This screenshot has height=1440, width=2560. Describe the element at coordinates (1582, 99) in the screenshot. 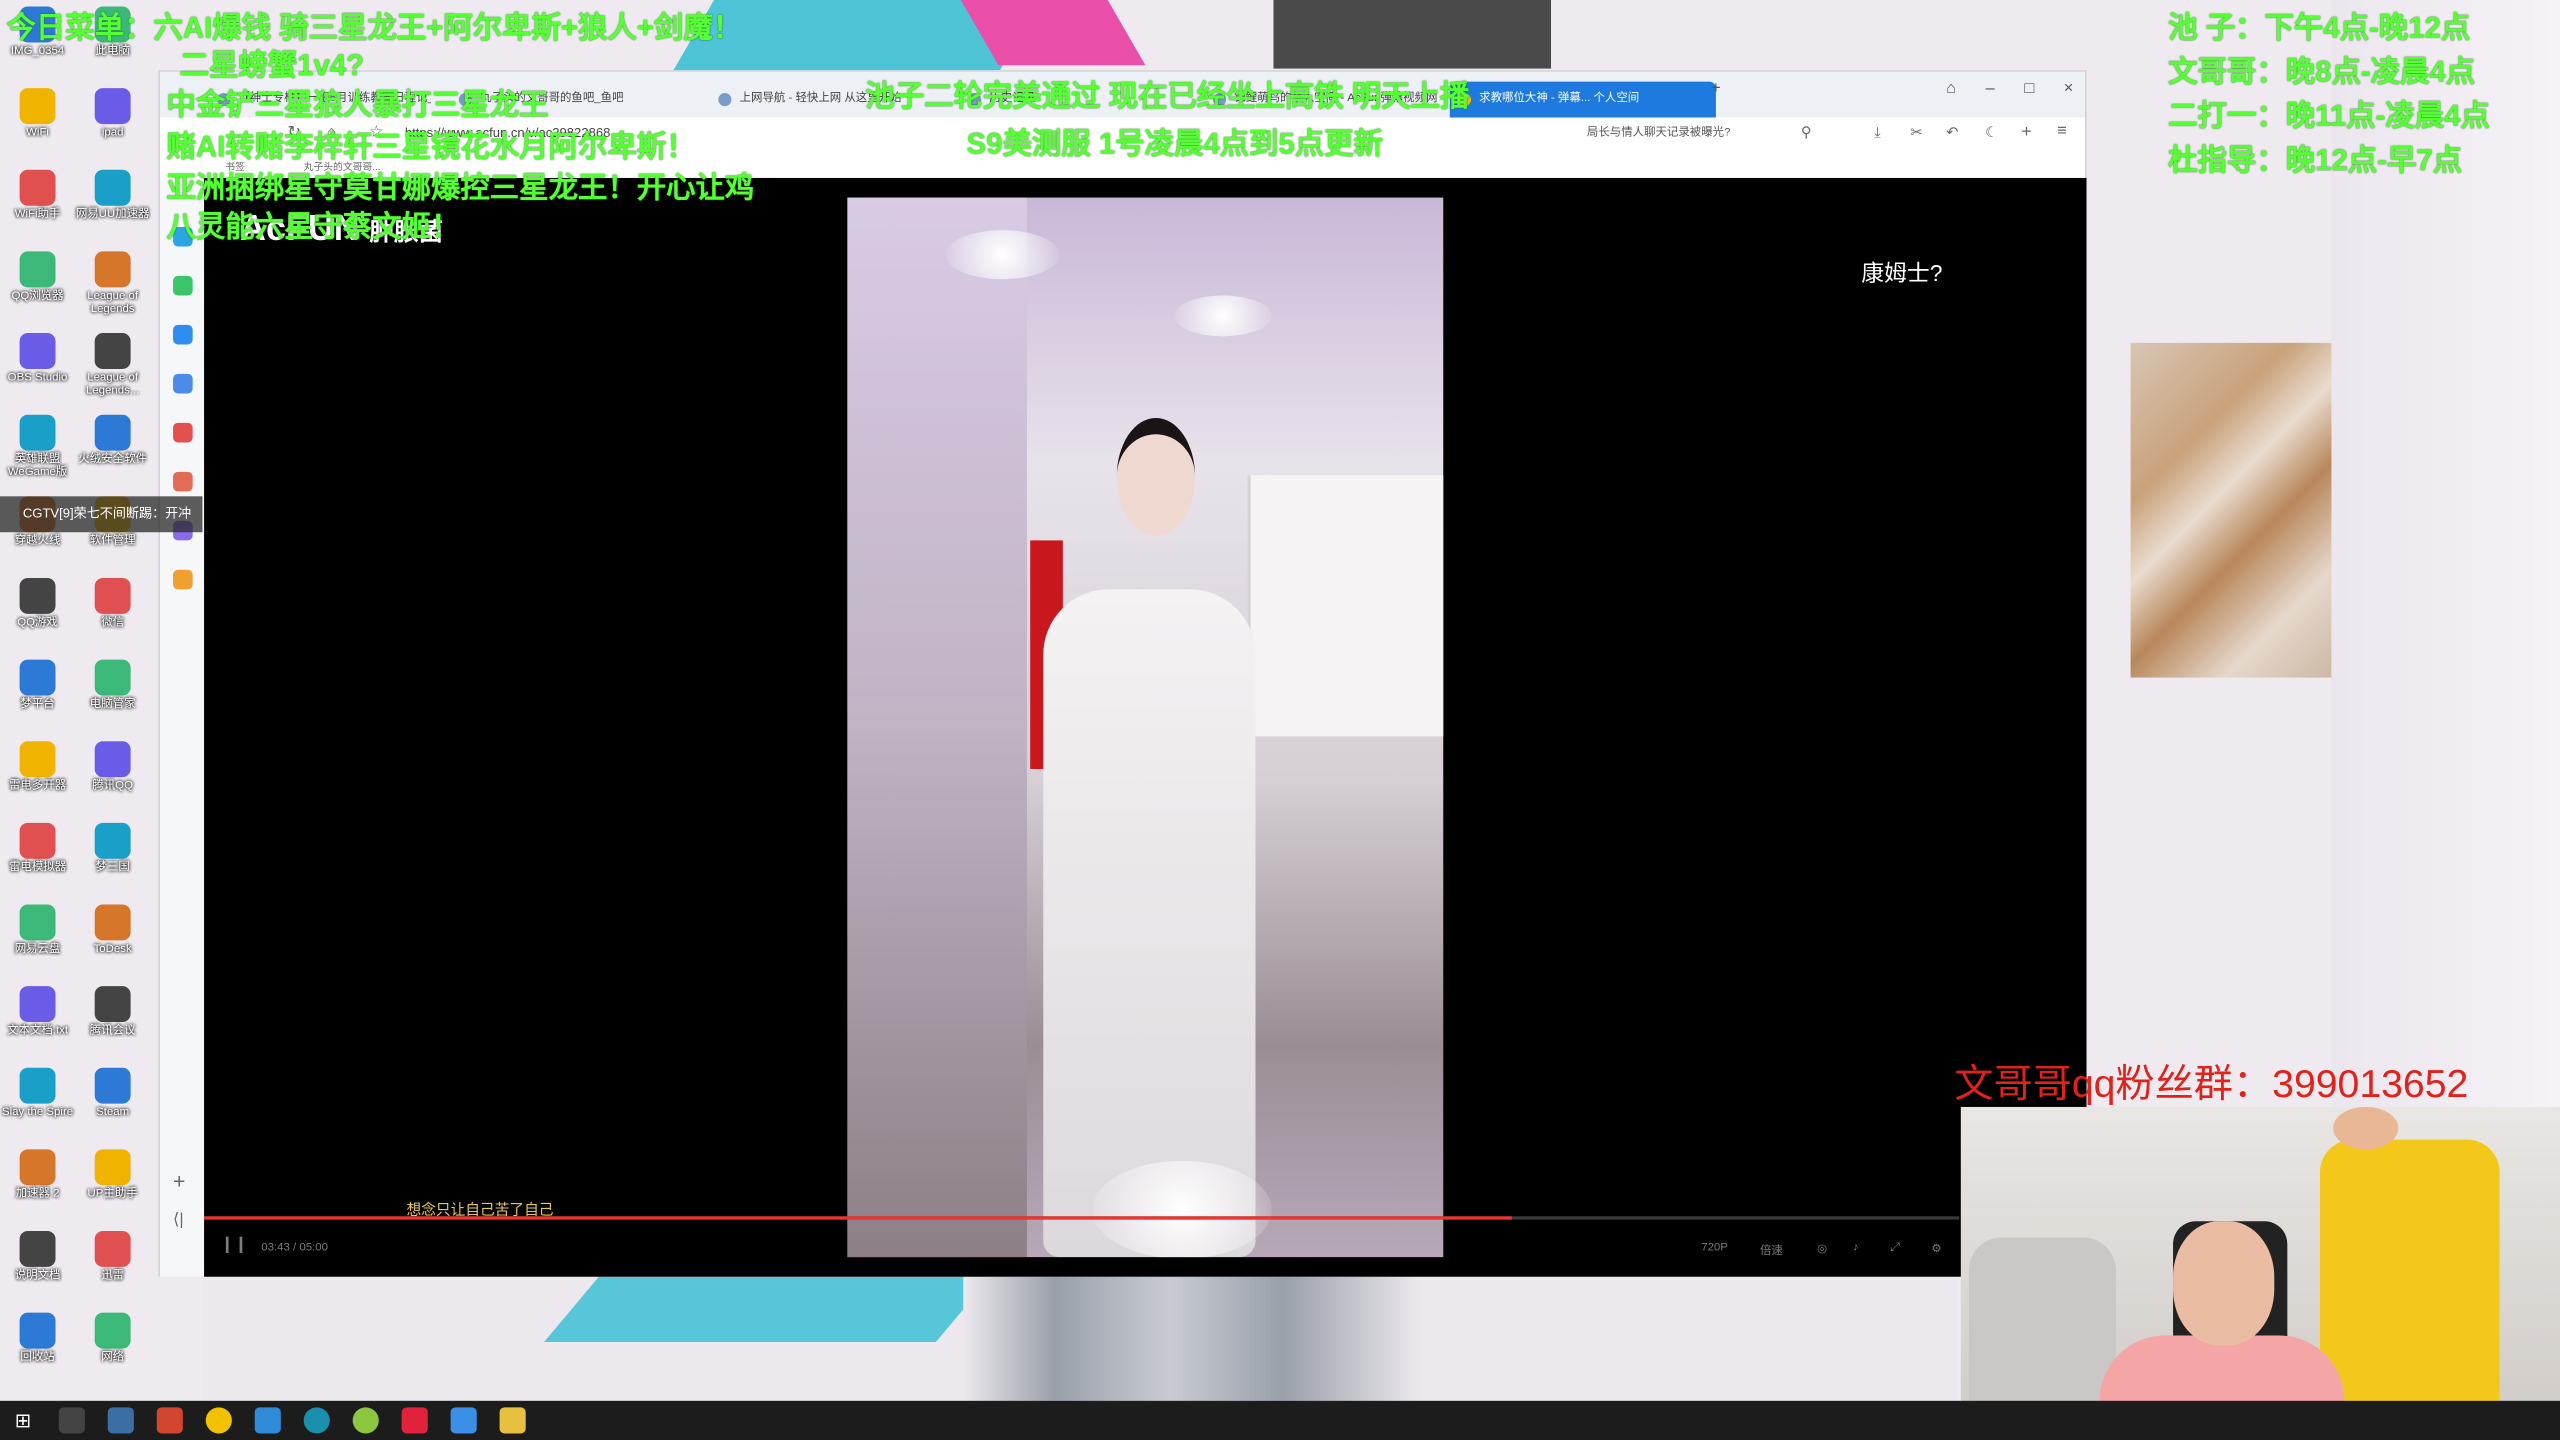

I see `tab-6-active: 求教哪位大神 - 弹幕... 个人空间` at that location.